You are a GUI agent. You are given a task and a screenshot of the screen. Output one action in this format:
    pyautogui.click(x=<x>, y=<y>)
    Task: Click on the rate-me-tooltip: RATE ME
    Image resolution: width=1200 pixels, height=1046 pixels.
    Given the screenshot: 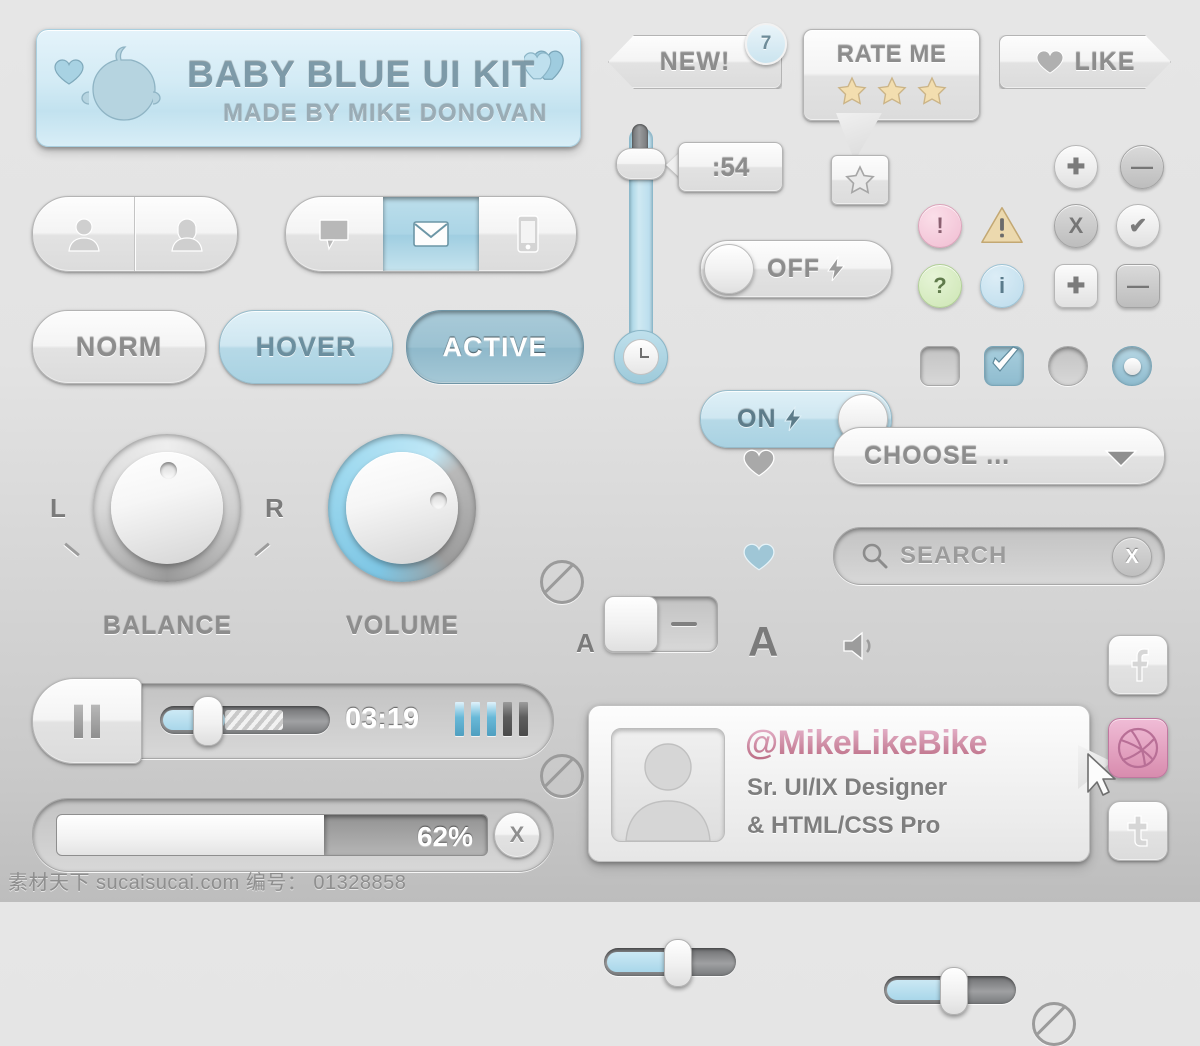 What is the action you would take?
    pyautogui.click(x=891, y=75)
    